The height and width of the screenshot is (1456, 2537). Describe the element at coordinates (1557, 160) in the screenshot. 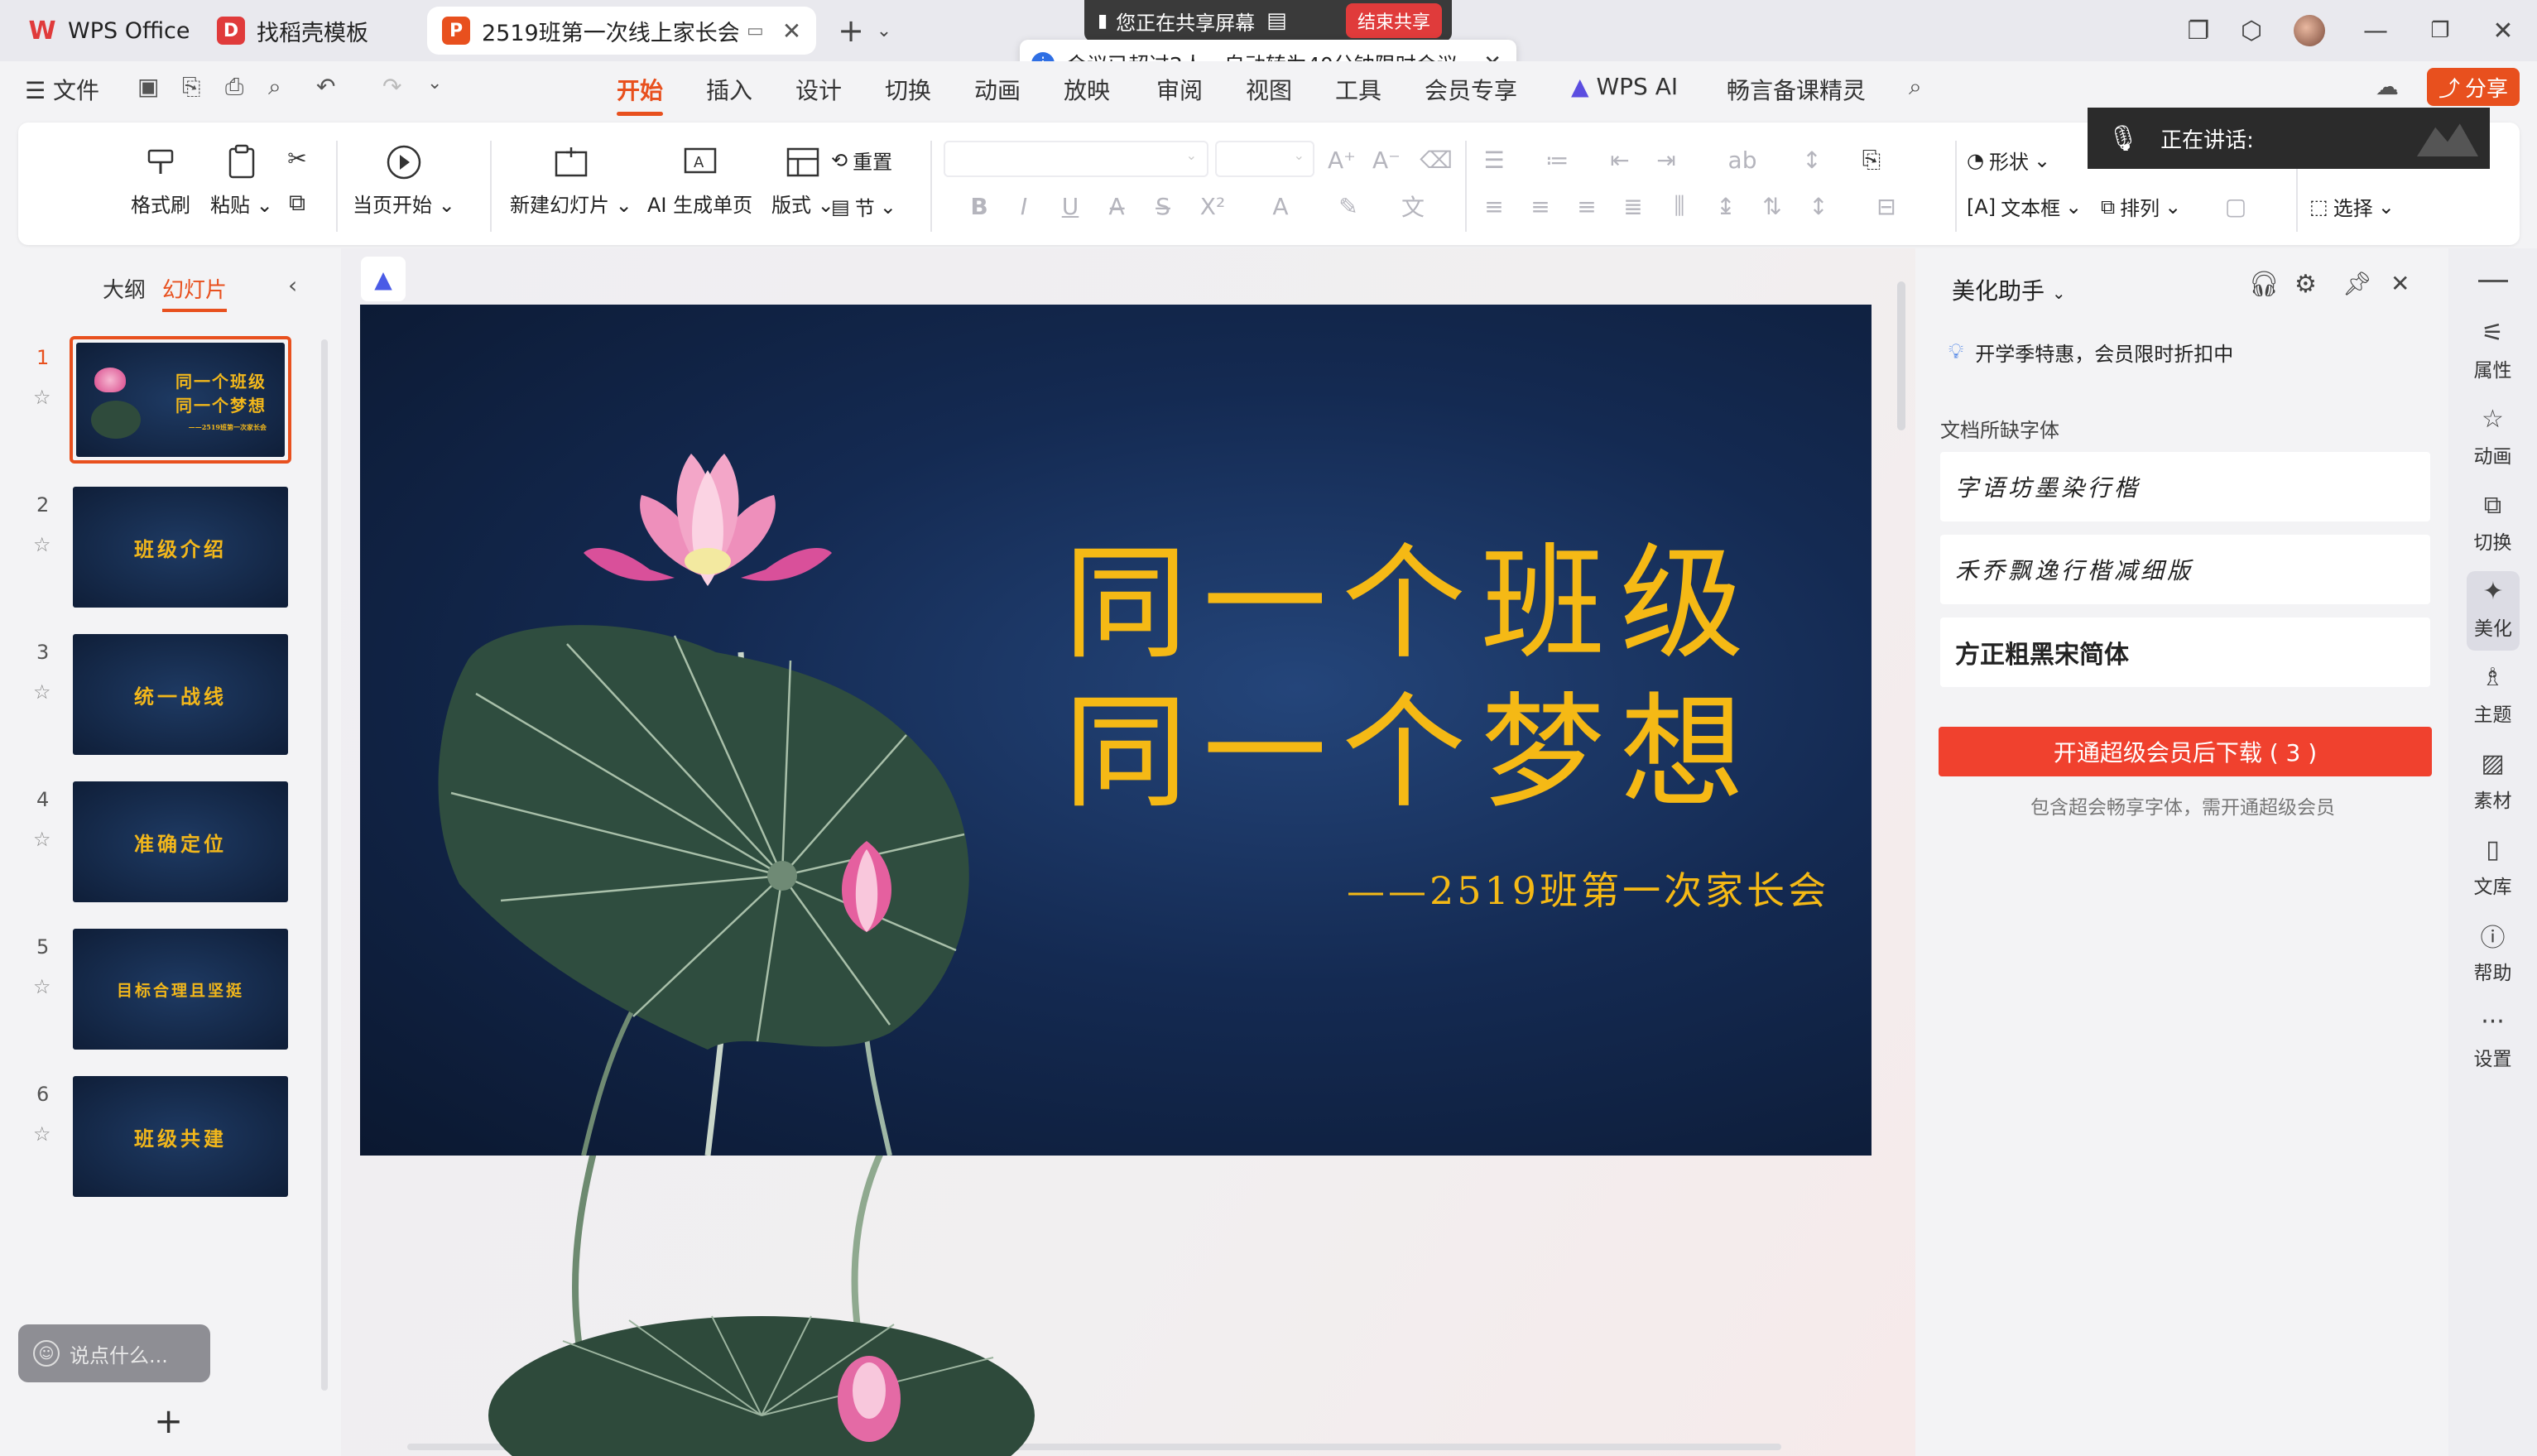

I see `numbered-list-icon: ≔` at that location.